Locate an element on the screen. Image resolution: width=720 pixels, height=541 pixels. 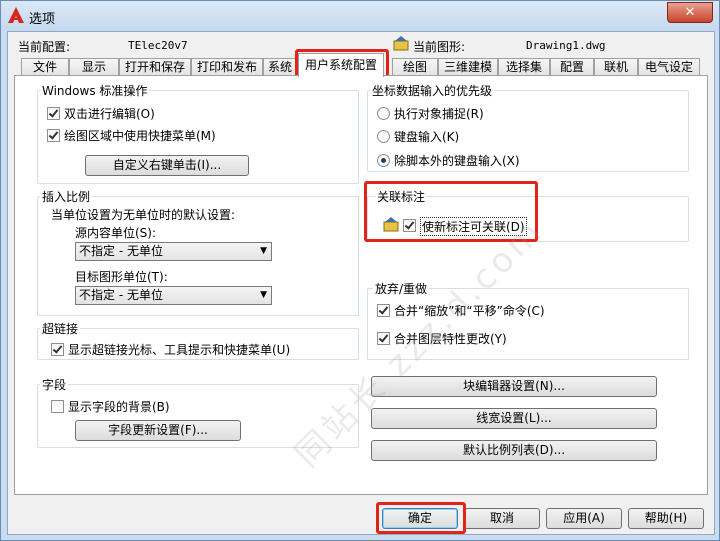
tab-online: 联机 is located at coordinates (616, 67).